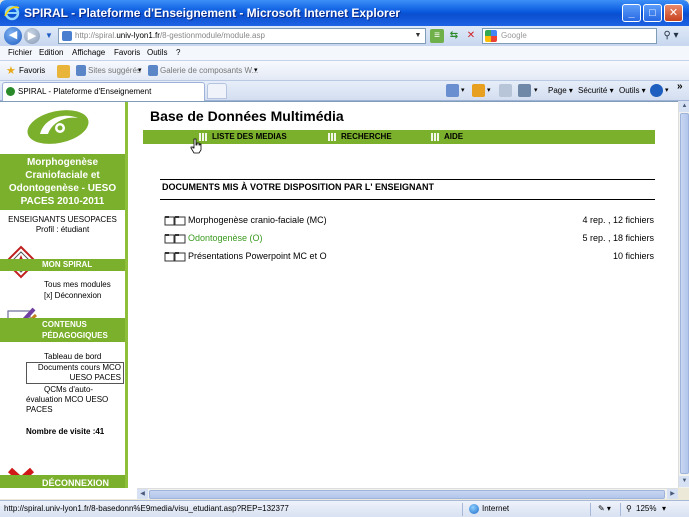  Describe the element at coordinates (257, 256) in the screenshot. I see `document-name: Présentations Powerpoint MC et O` at that location.